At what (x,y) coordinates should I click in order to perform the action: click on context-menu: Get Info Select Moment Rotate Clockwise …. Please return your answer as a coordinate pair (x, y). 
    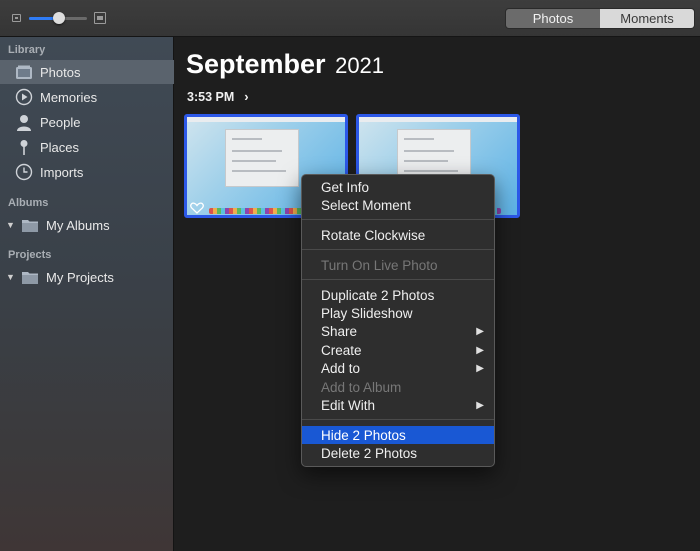
    Looking at the image, I should click on (398, 320).